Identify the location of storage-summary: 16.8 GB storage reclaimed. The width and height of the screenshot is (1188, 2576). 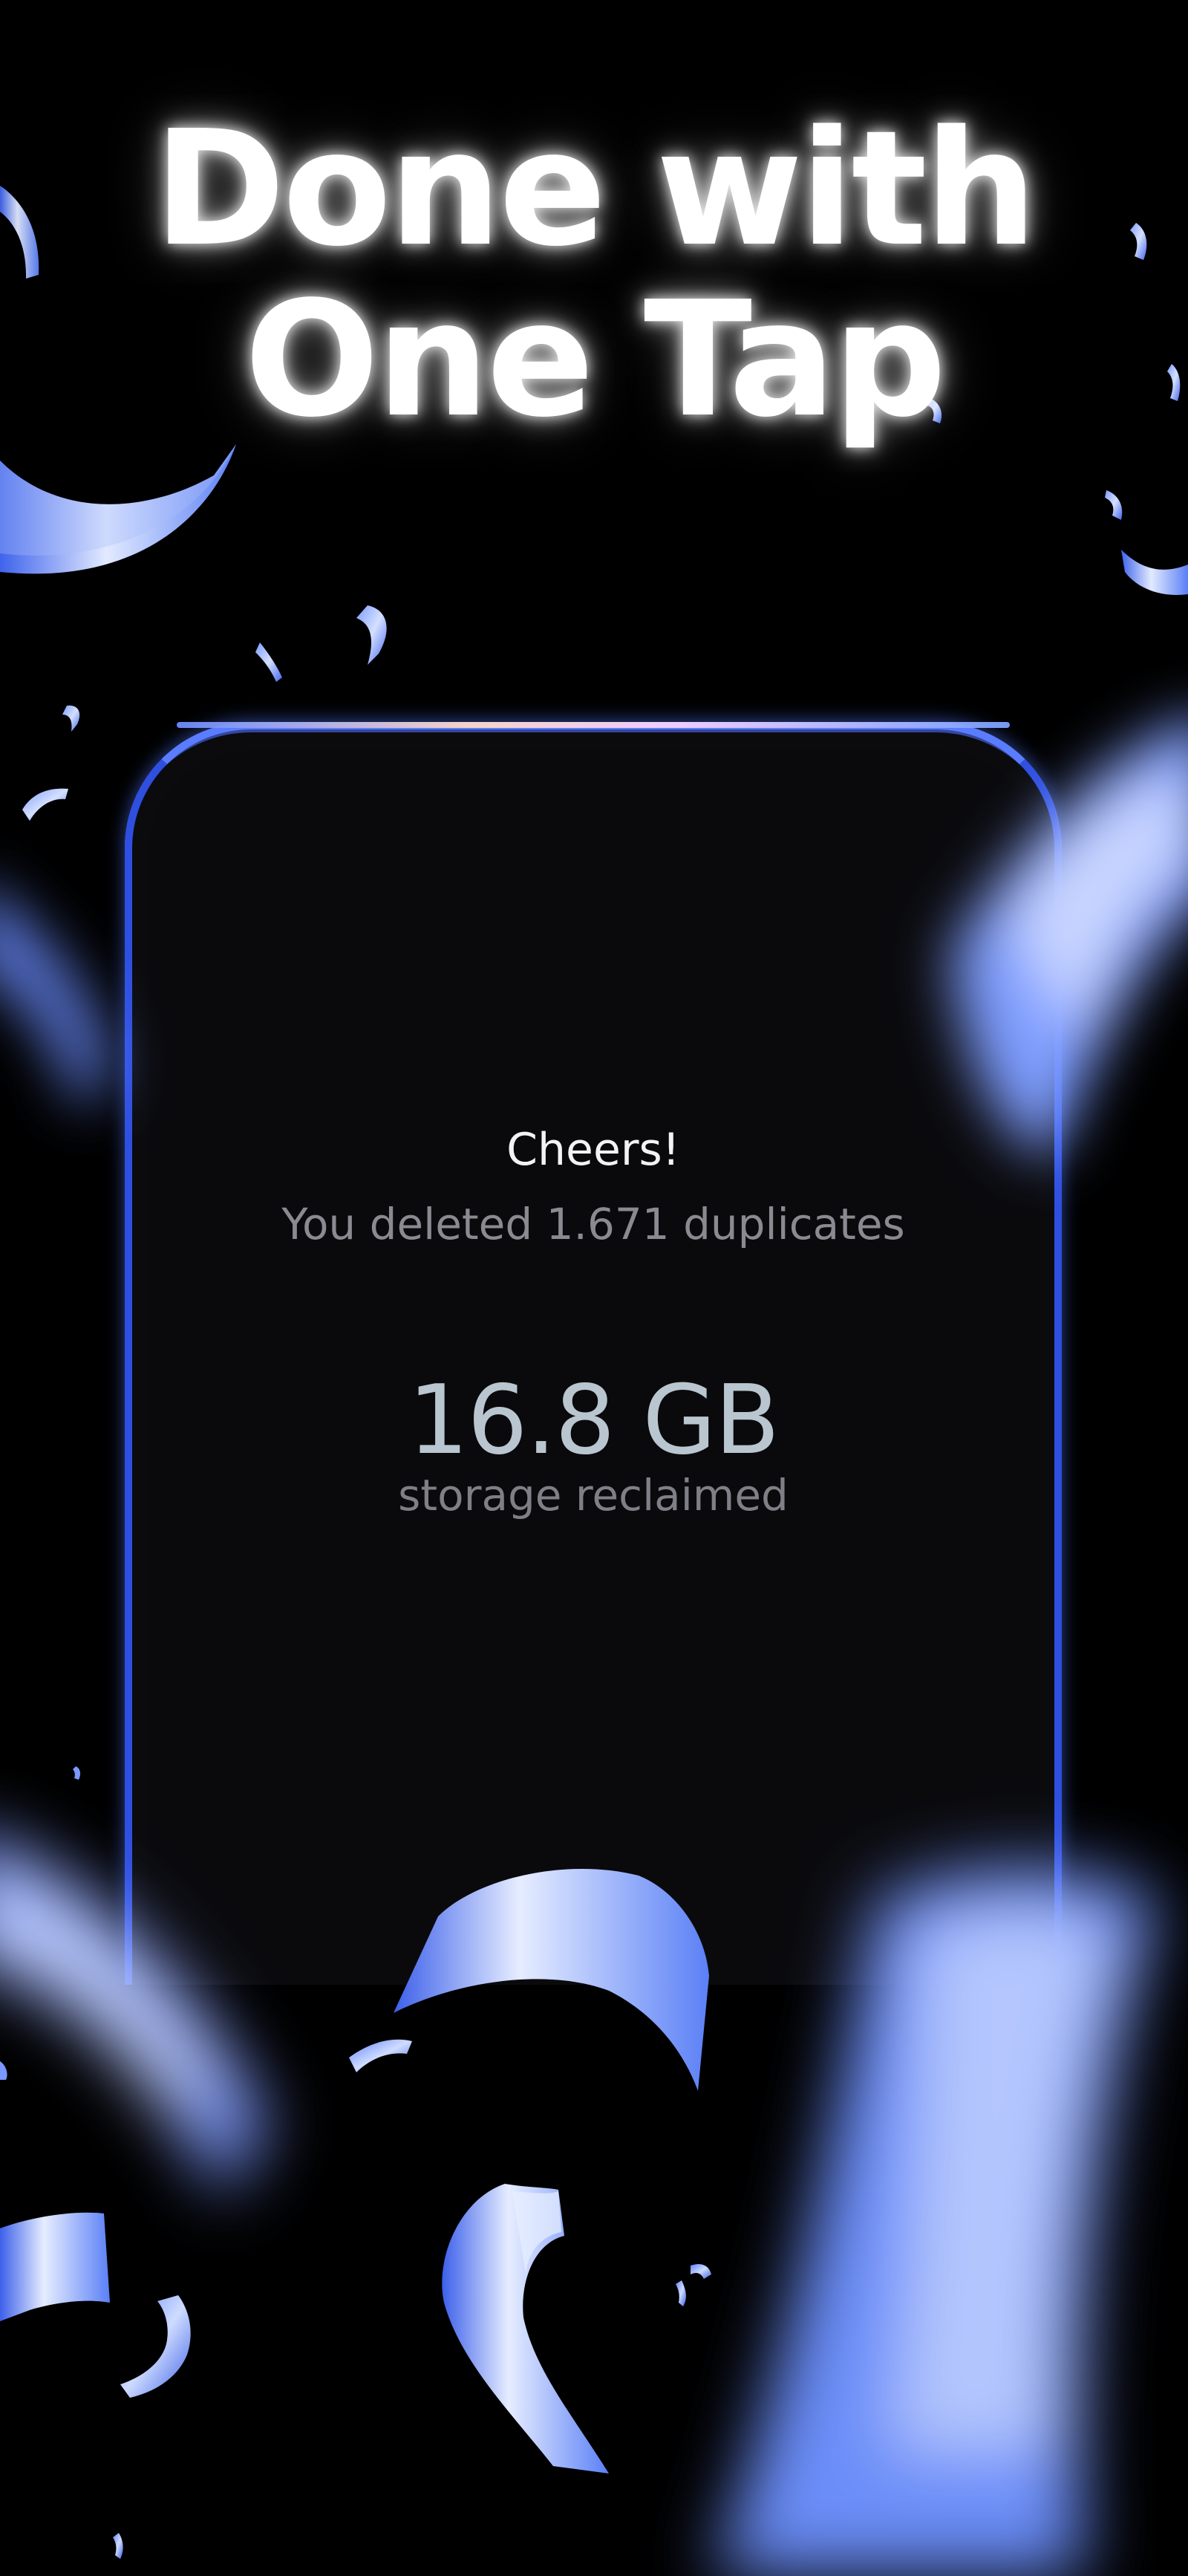
(594, 1444).